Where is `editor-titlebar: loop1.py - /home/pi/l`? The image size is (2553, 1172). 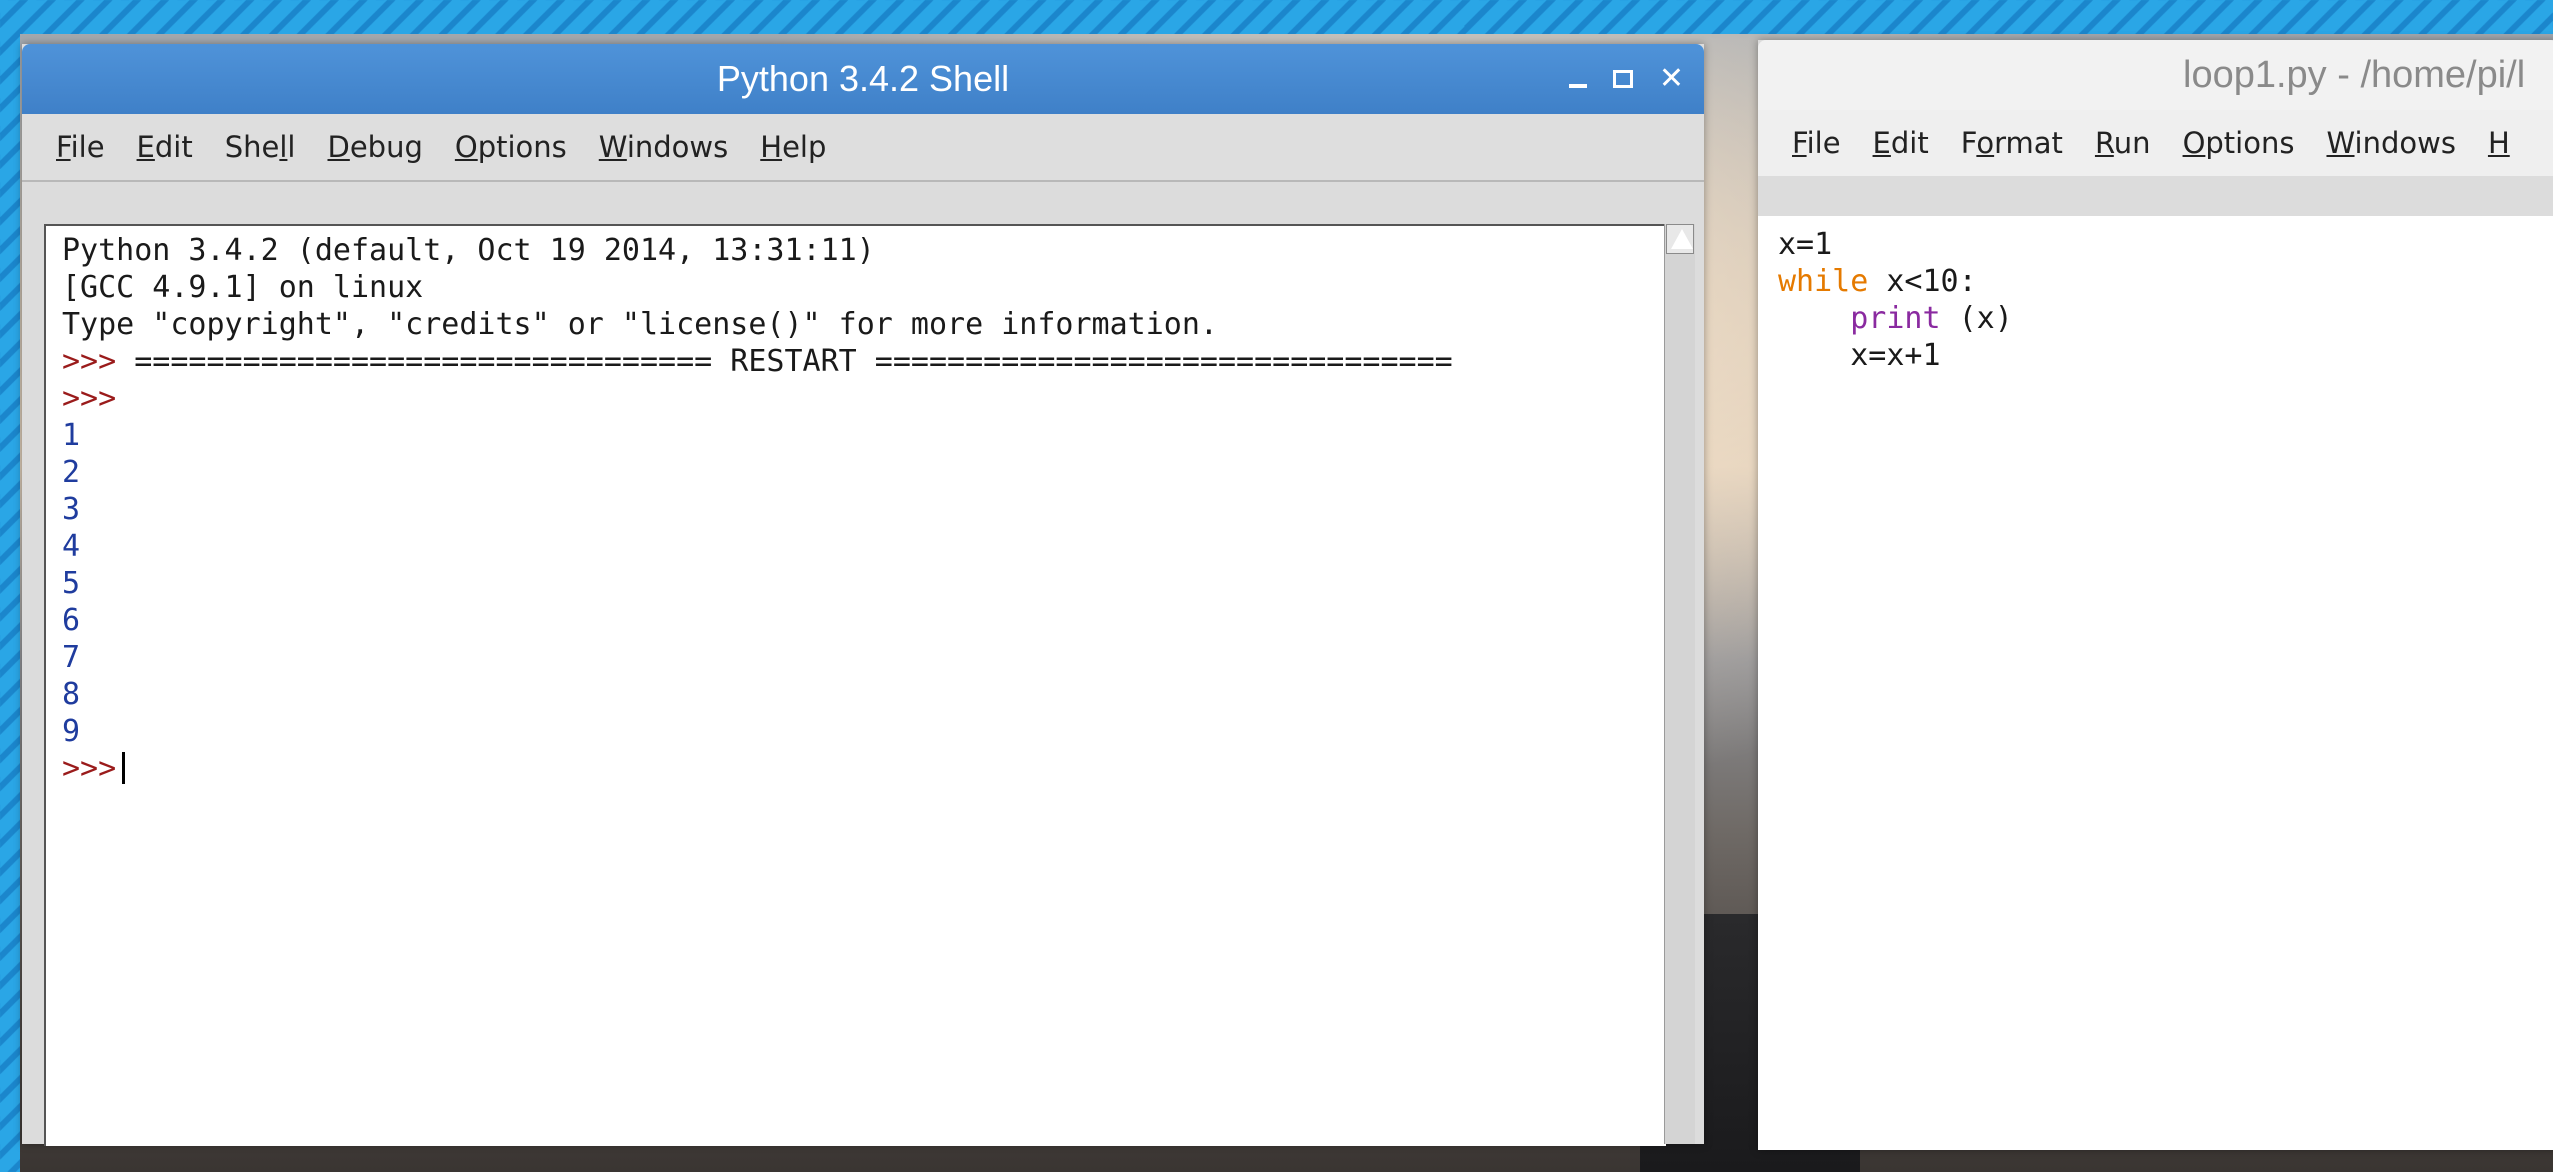 editor-titlebar: loop1.py - /home/pi/l is located at coordinates (2155, 75).